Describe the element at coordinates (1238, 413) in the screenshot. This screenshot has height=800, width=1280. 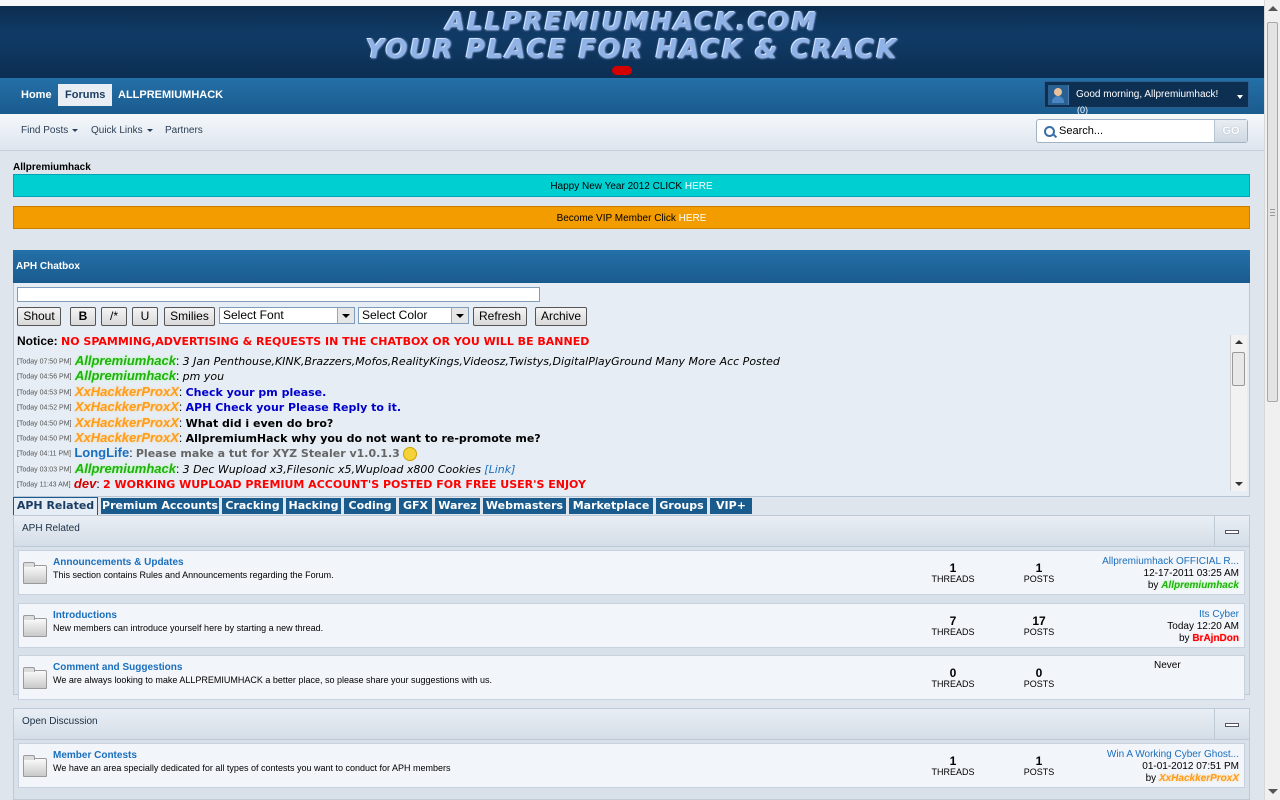
I see `chat-scrollbar` at that location.